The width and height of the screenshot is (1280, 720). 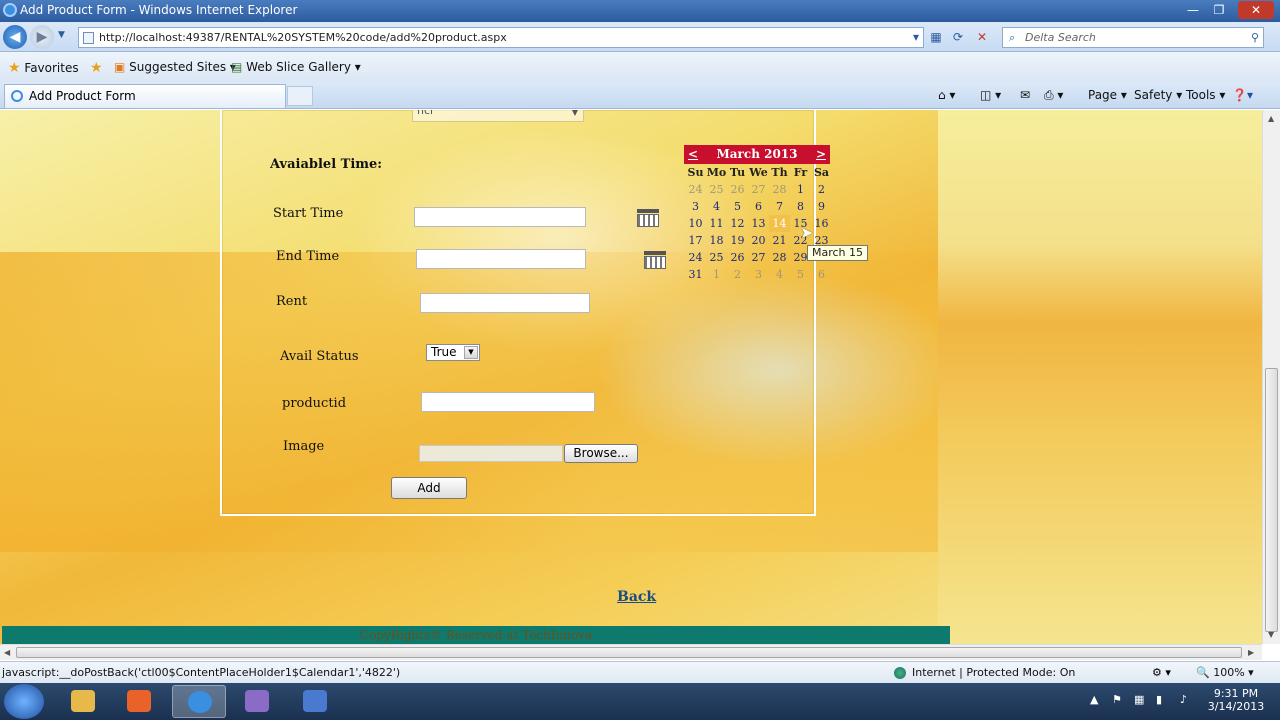 What do you see at coordinates (1133, 37) in the screenshot?
I see `search-input: ⌕ Delta Search ⚲` at bounding box center [1133, 37].